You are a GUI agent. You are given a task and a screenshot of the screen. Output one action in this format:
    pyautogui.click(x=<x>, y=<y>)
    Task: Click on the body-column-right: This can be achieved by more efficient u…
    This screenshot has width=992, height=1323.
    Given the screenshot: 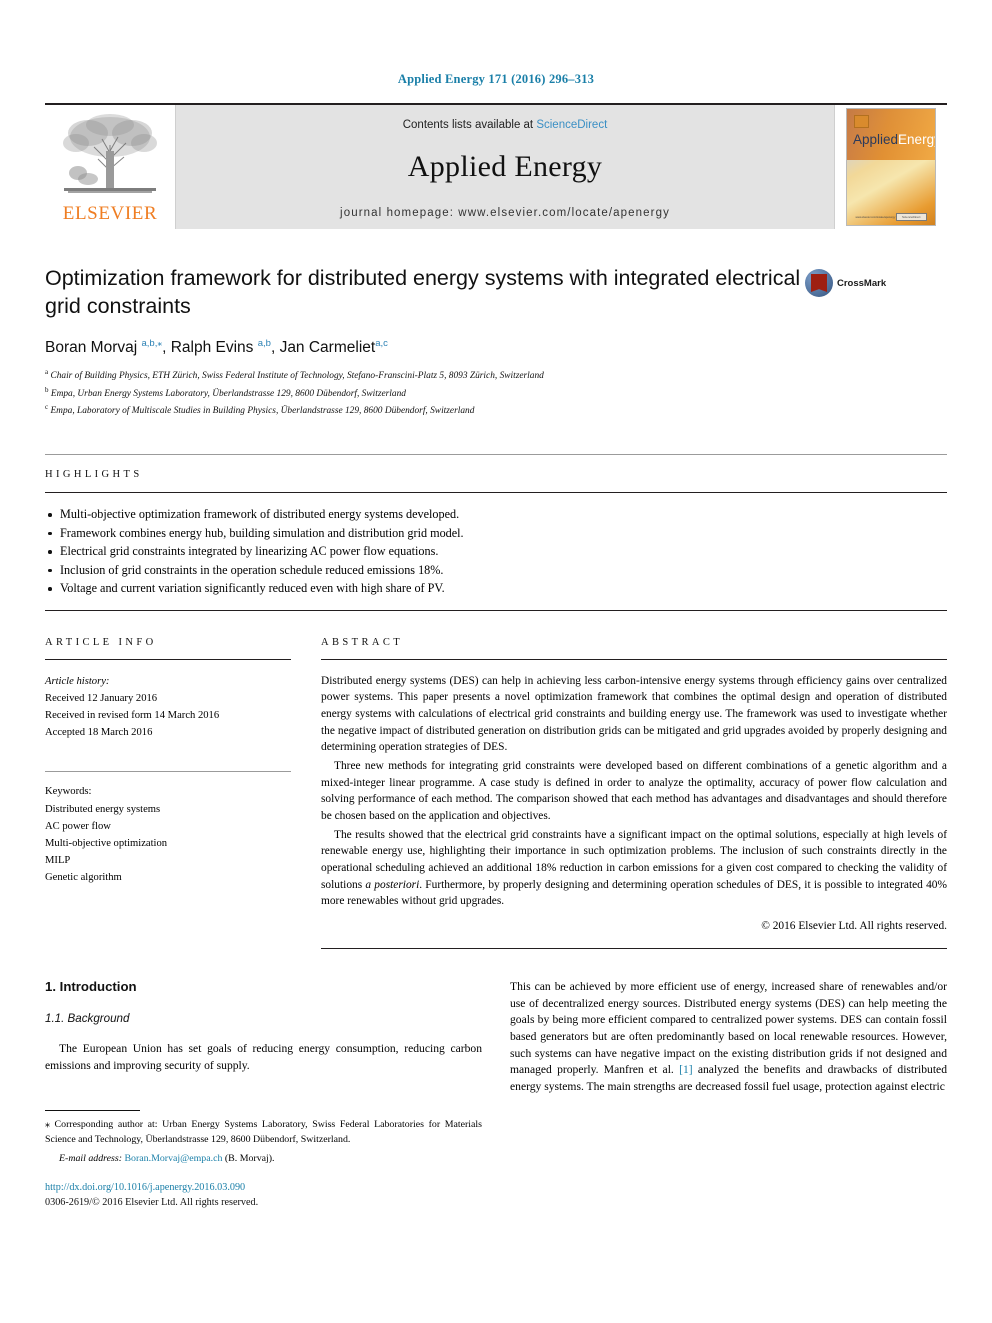 What is the action you would take?
    pyautogui.click(x=728, y=1094)
    